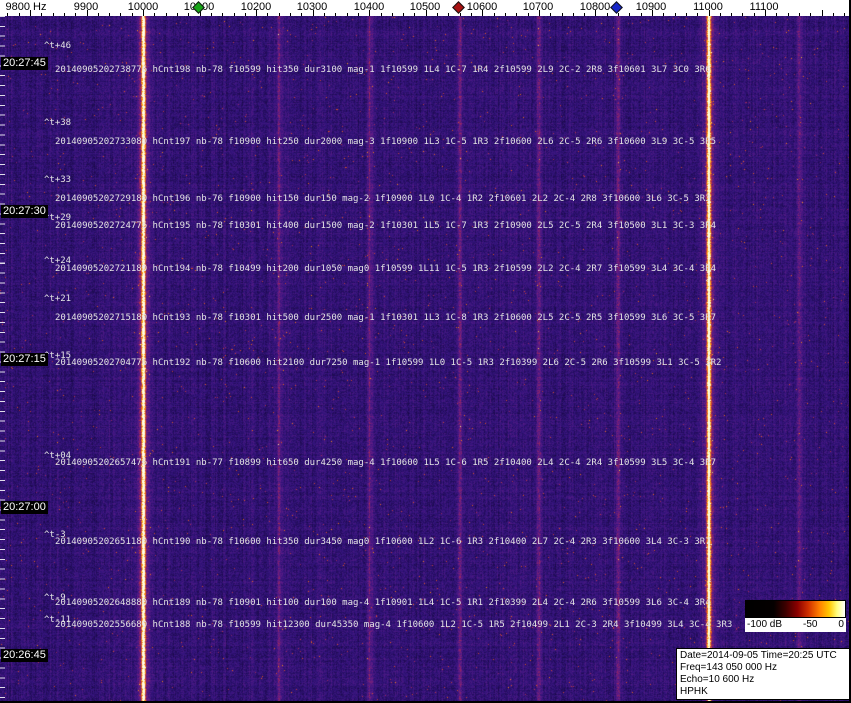 This screenshot has width=851, height=703. I want to click on freq-label: 11000, so click(708, 7).